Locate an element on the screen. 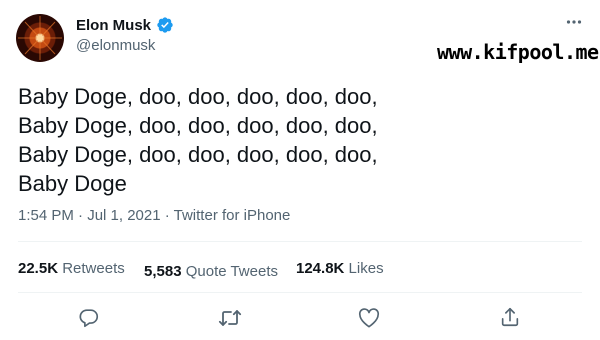 This screenshot has width=600, height=340. avatar is located at coordinates (40, 38).